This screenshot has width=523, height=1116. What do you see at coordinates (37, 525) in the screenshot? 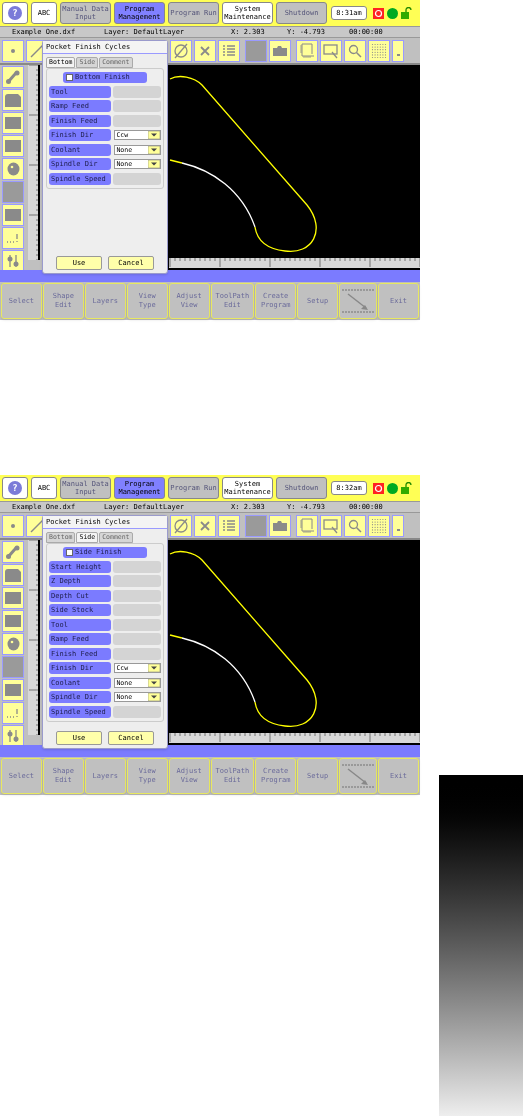
I see `line-icon` at bounding box center [37, 525].